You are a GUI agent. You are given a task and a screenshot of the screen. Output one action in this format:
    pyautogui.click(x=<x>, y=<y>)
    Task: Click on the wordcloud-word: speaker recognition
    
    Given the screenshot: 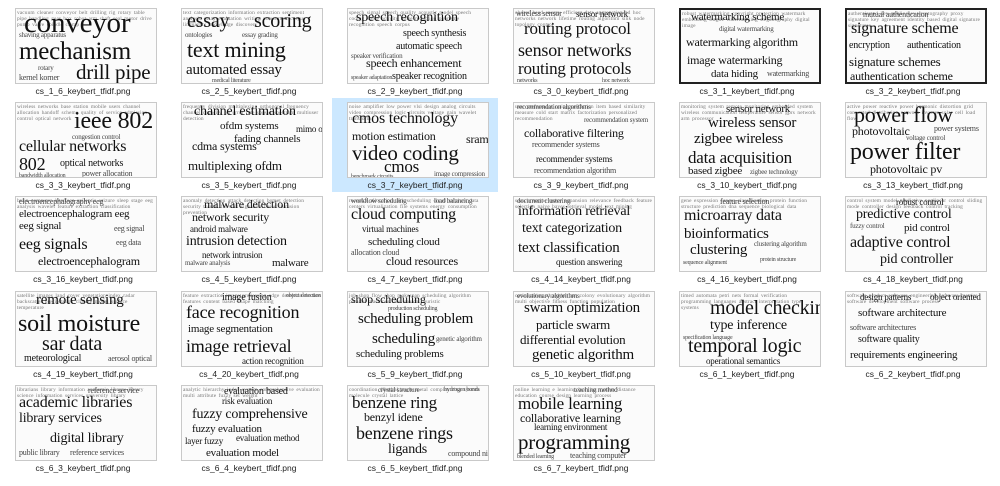 What is the action you would take?
    pyautogui.click(x=429, y=76)
    